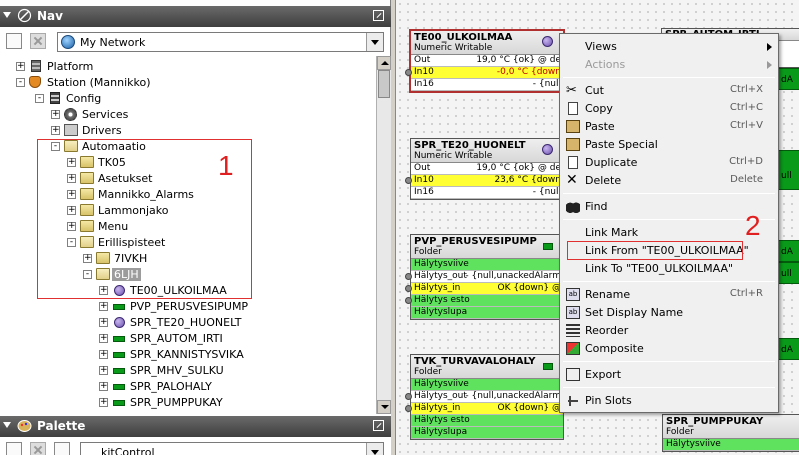  I want to click on block-spr-pumppukay: SPR_PUMPPUKAY Folder Hälytysviive, so click(730, 433).